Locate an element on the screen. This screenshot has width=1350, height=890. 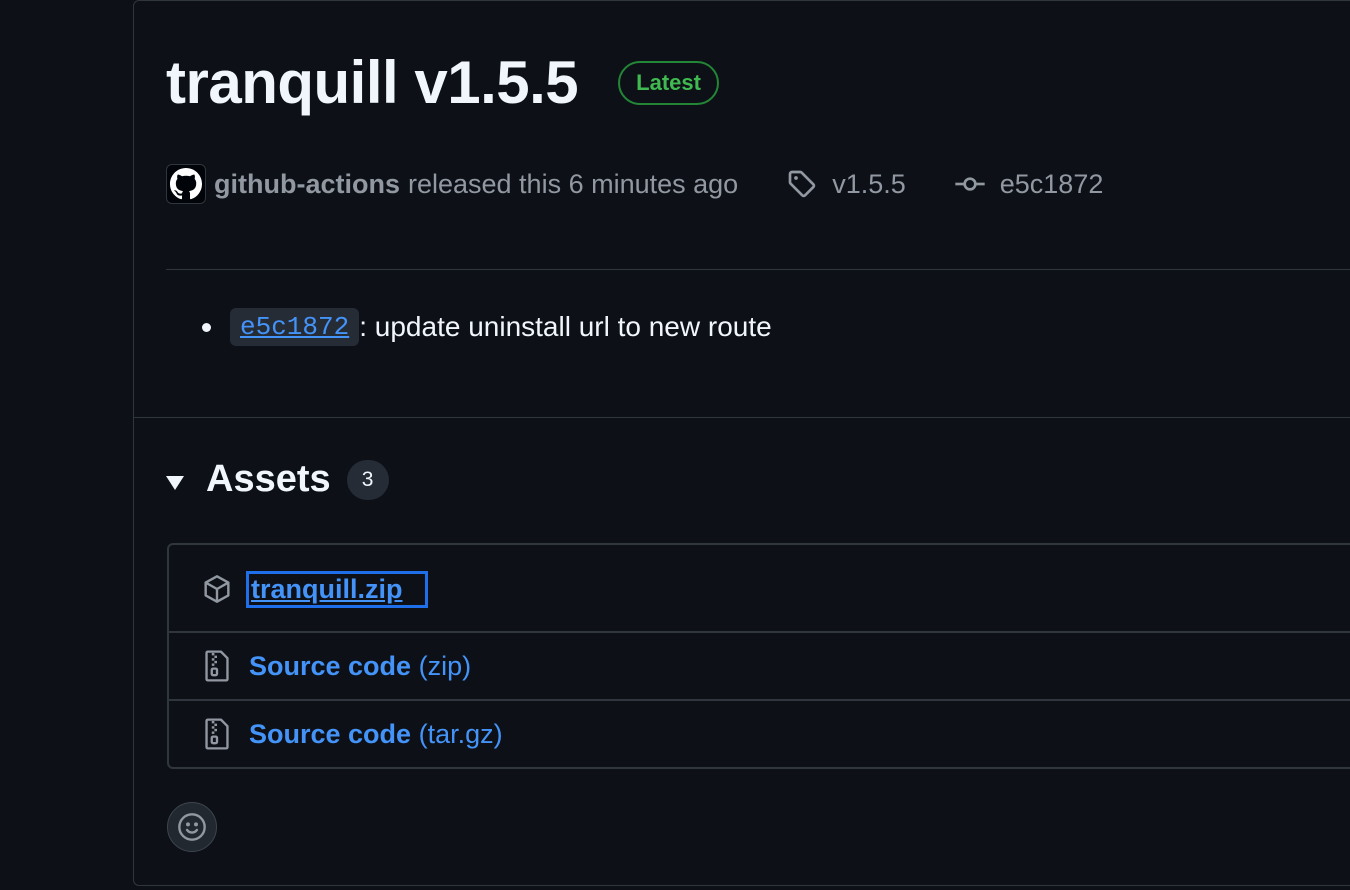
release-title: tranquill v1.5.5 is located at coordinates (372, 83).